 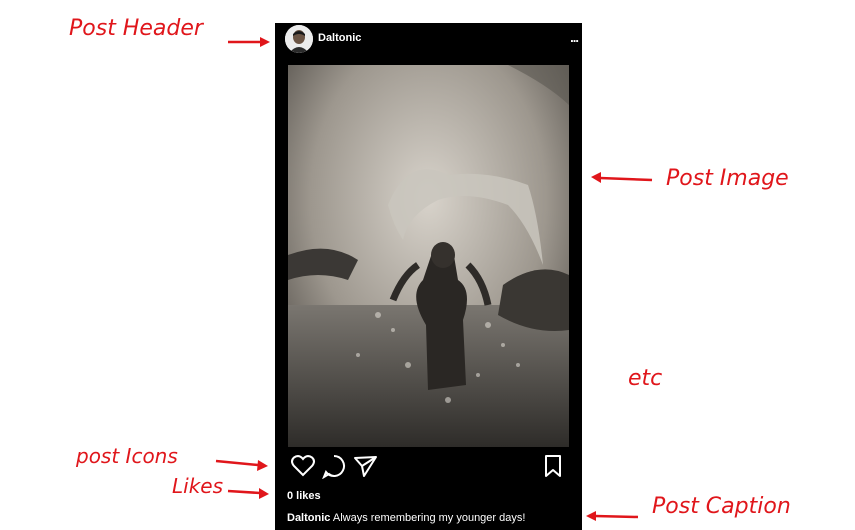 What do you see at coordinates (265, 42) in the screenshot?
I see `header-arrowhead` at bounding box center [265, 42].